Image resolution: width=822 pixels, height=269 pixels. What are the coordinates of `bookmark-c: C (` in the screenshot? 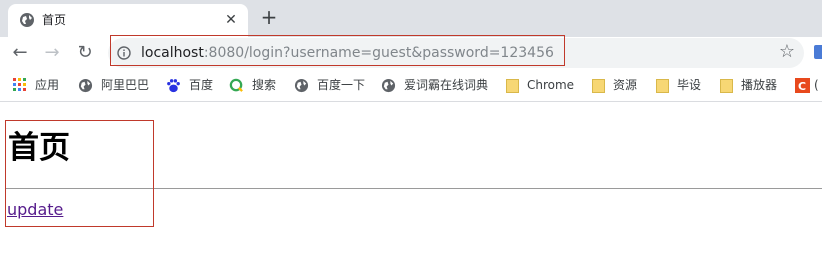 It's located at (807, 85).